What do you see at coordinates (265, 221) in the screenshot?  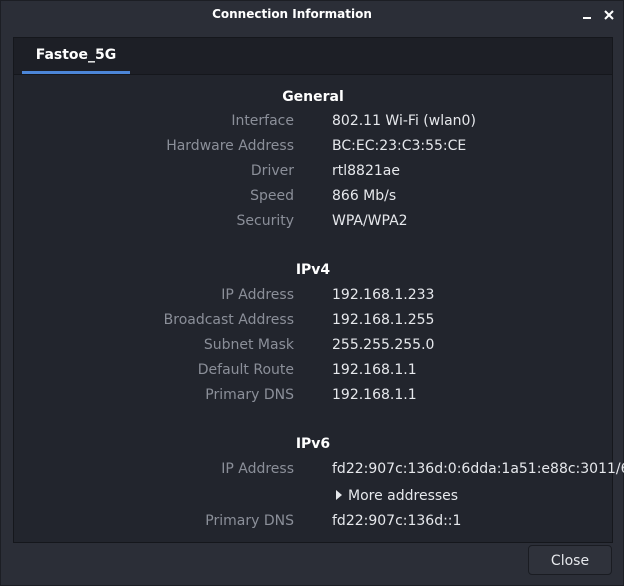 I see `label-security: Security` at bounding box center [265, 221].